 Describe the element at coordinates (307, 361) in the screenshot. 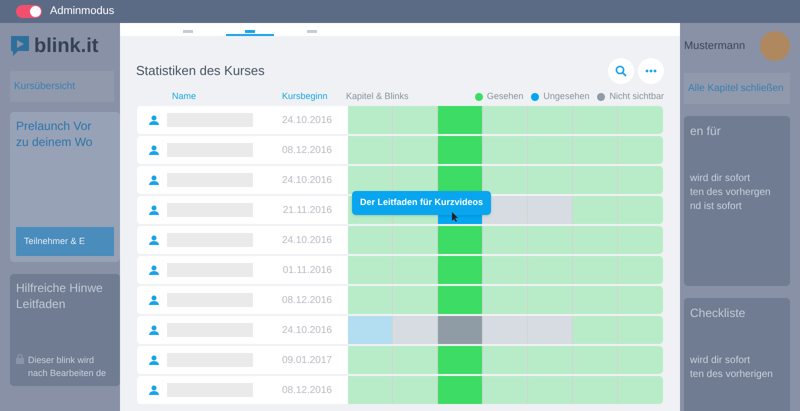

I see `date-cell-text: 09.01.2017` at that location.